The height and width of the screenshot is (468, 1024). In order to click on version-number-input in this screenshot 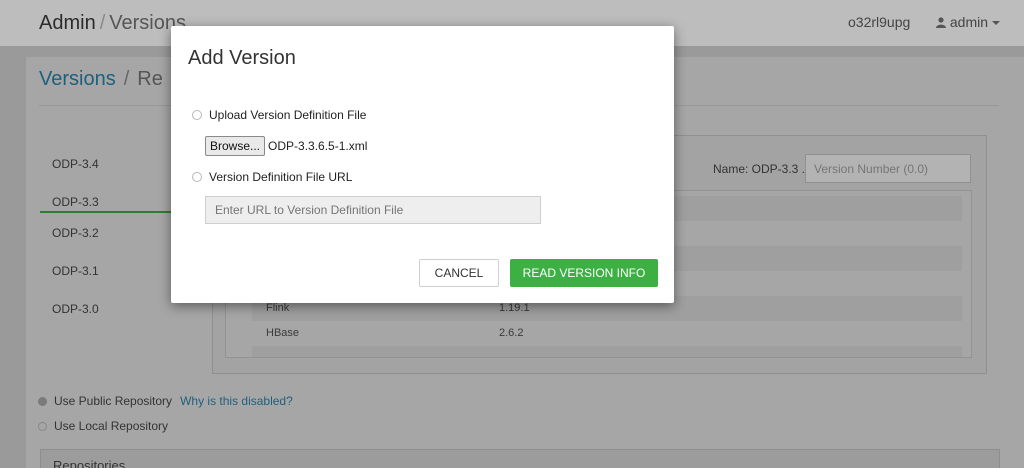, I will do `click(888, 168)`.